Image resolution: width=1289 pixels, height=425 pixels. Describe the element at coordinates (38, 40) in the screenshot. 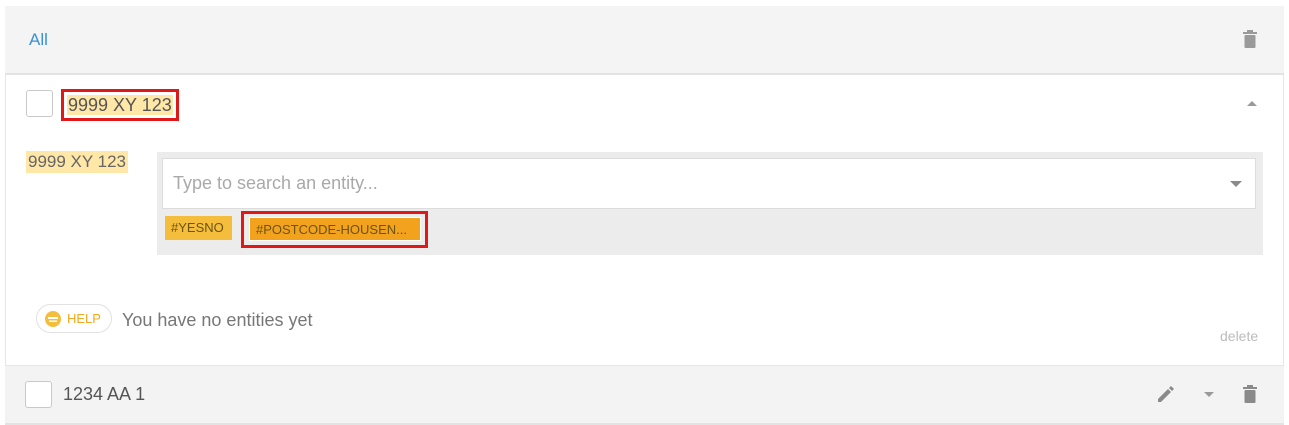

I see `filter-all-link: All` at that location.